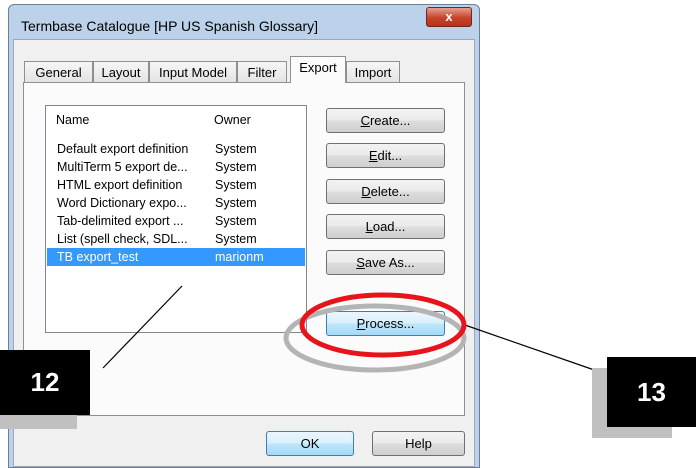 Image resolution: width=696 pixels, height=468 pixels. Describe the element at coordinates (531, 348) in the screenshot. I see `callout-13-leader-line` at that location.